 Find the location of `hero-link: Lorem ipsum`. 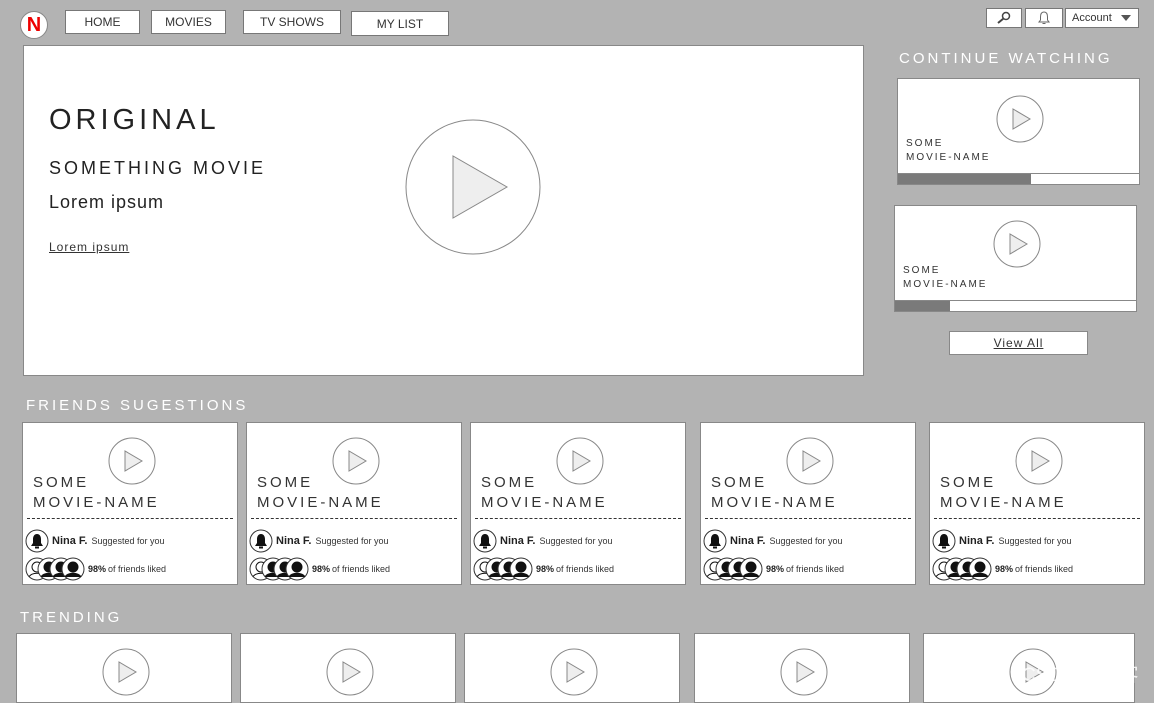

hero-link: Lorem ipsum is located at coordinates (89, 247).